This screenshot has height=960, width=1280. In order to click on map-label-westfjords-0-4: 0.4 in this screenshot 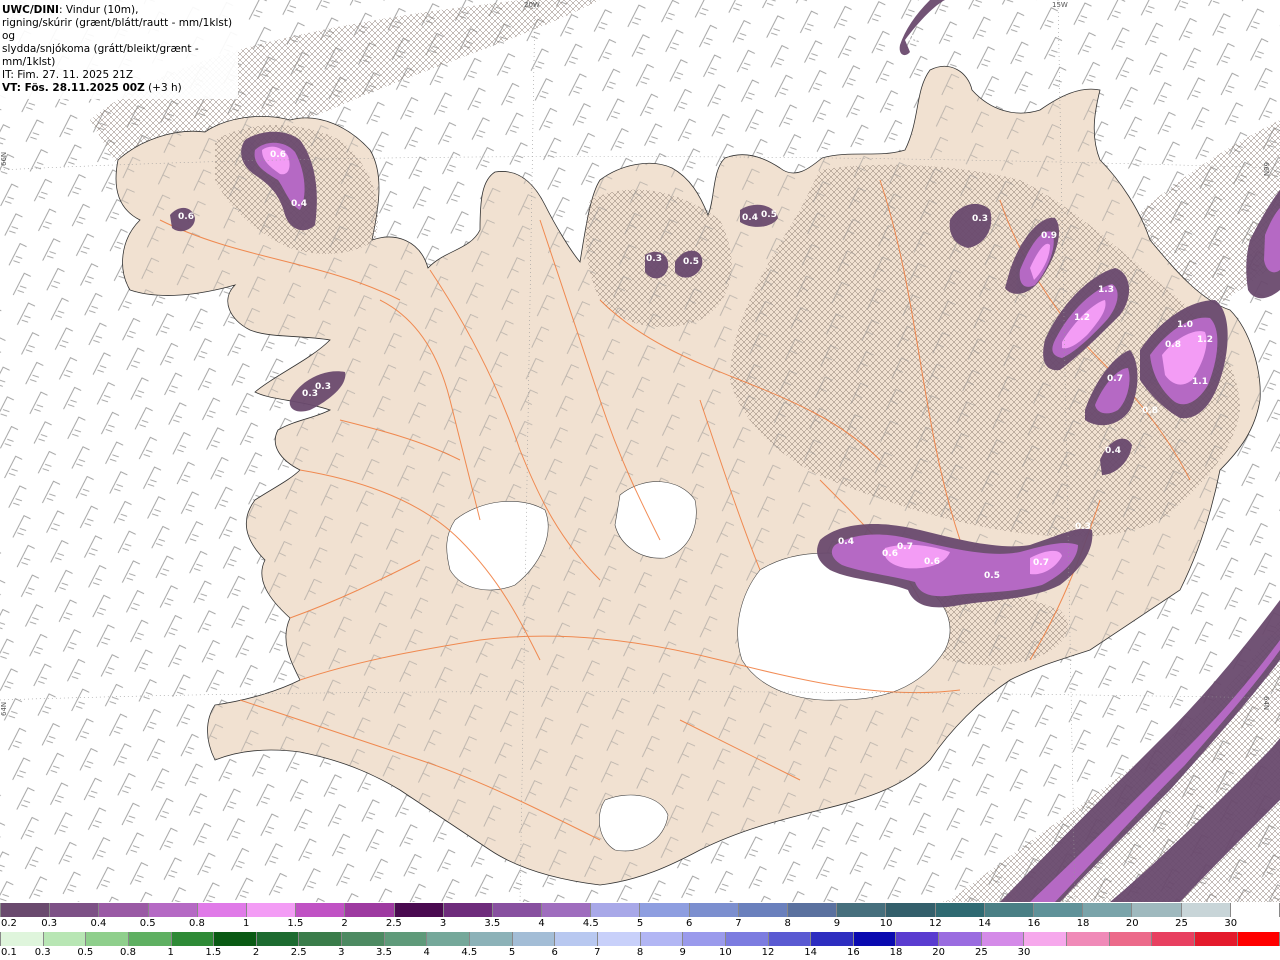, I will do `click(299, 204)`.